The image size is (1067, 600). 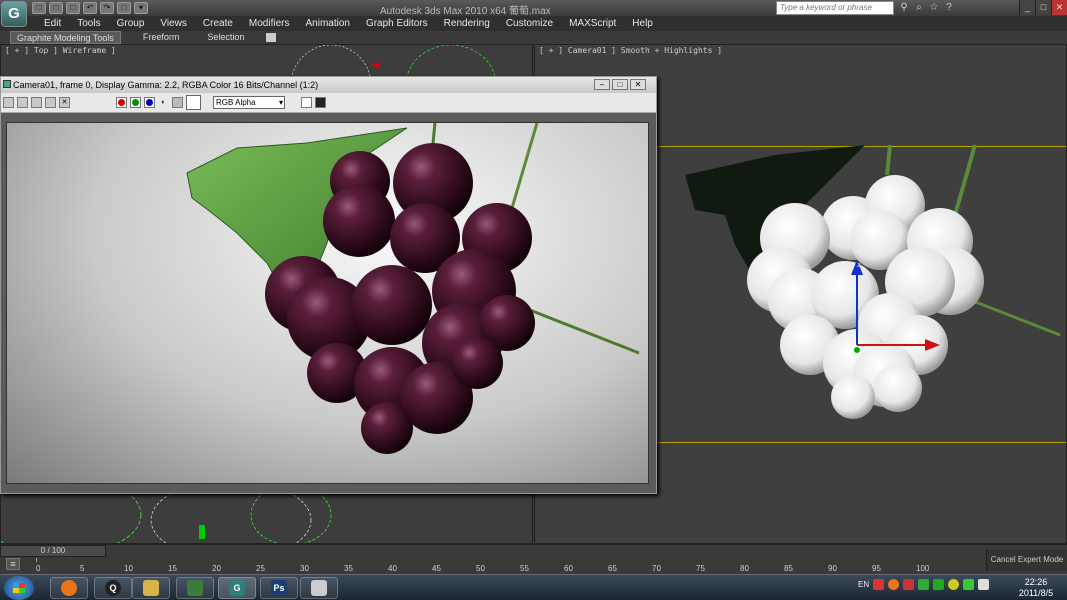 I want to click on menu-rendering: Rendering, so click(x=467, y=23).